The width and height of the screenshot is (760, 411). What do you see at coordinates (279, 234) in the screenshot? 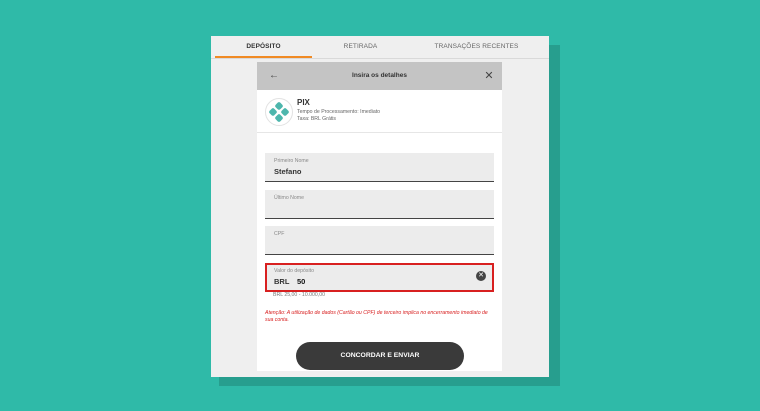
I see `cpf-label: CPF` at bounding box center [279, 234].